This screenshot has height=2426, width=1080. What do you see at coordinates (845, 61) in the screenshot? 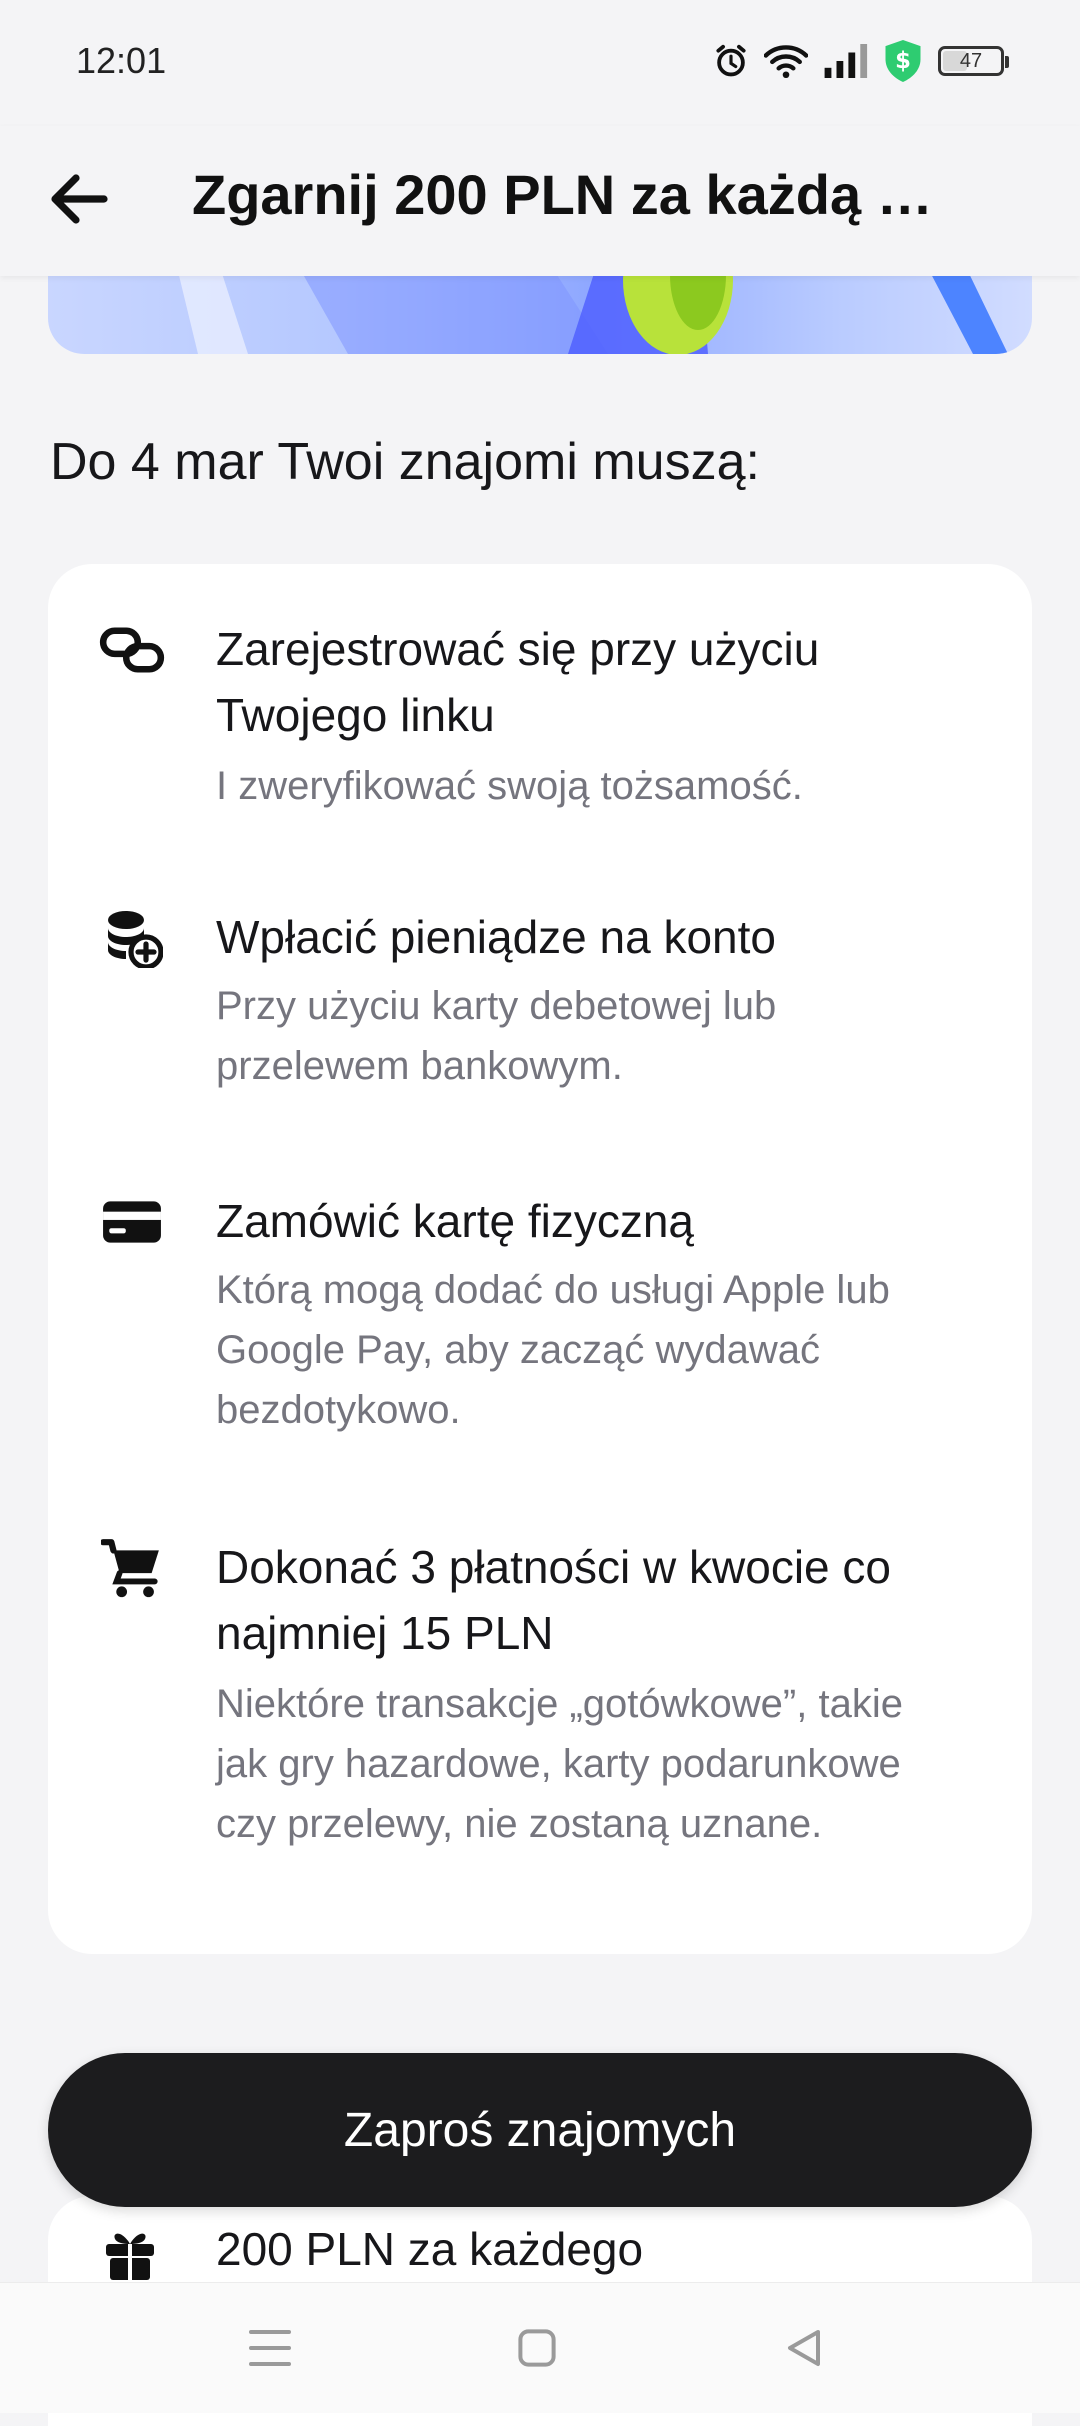
I see `signal-icon` at bounding box center [845, 61].